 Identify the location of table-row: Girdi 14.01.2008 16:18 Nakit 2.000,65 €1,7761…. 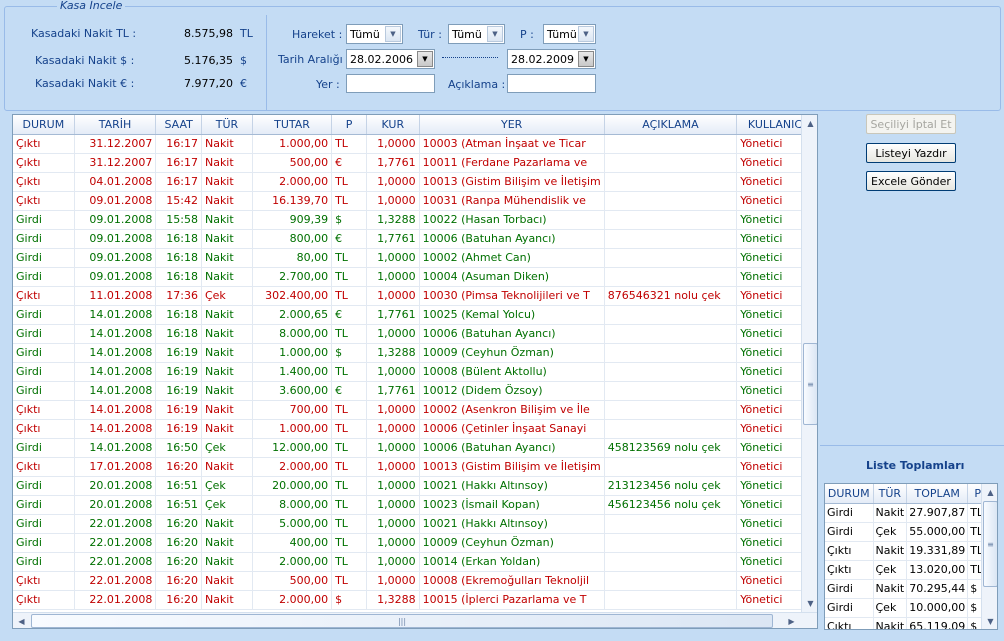
(415, 315).